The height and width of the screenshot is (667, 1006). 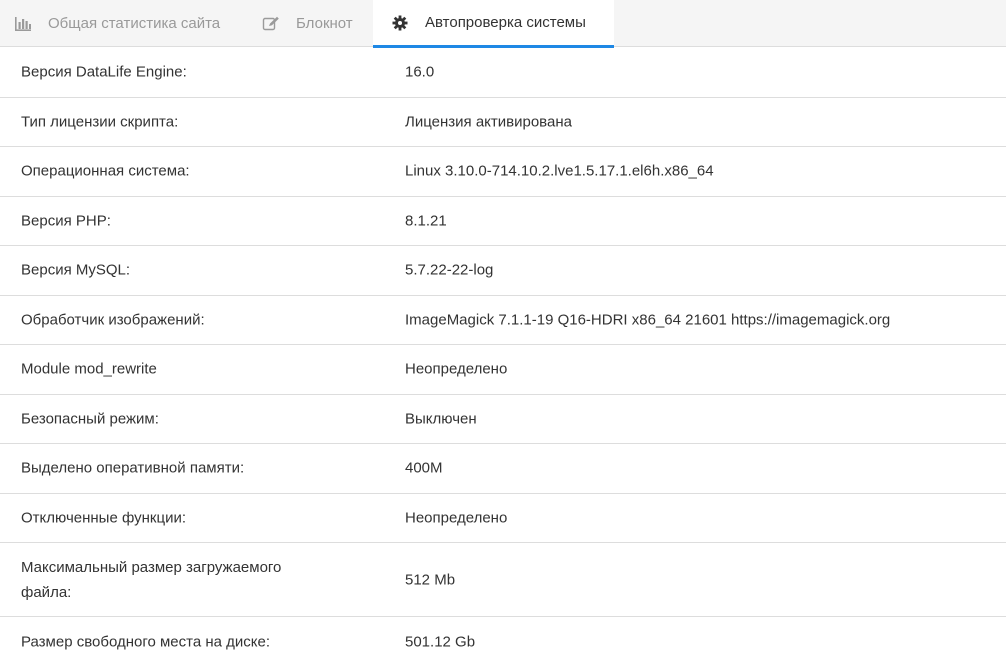 What do you see at coordinates (113, 320) in the screenshot?
I see `row-label: Обработчик изображений:` at bounding box center [113, 320].